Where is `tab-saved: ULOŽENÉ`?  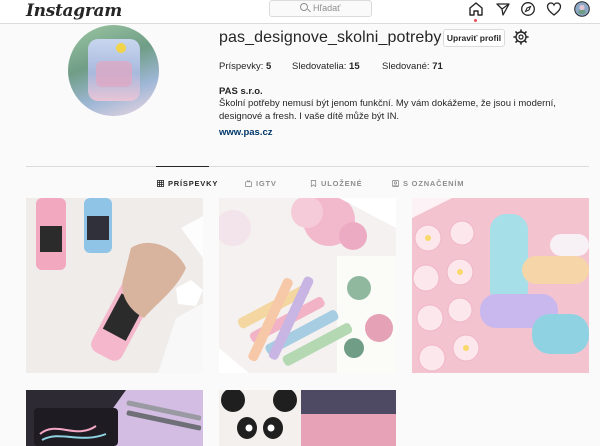
tab-saved: ULOŽENÉ is located at coordinates (336, 183).